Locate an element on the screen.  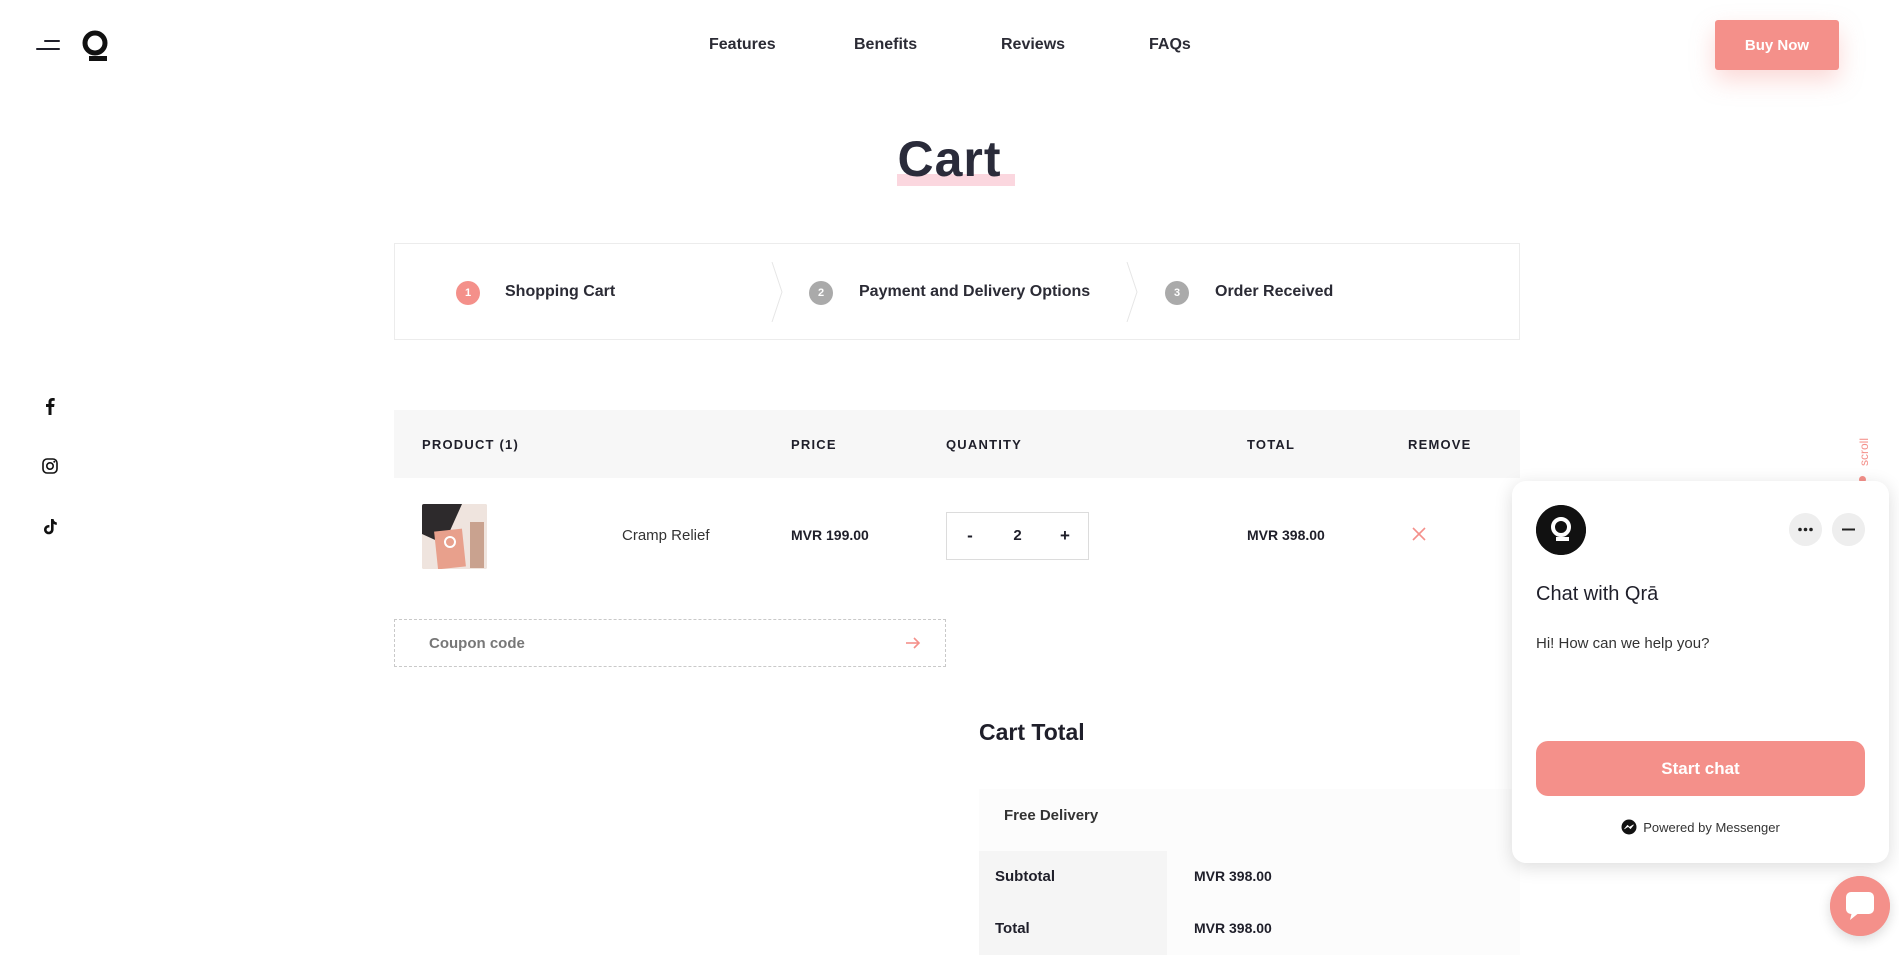
product-thumbnail is located at coordinates (454, 536).